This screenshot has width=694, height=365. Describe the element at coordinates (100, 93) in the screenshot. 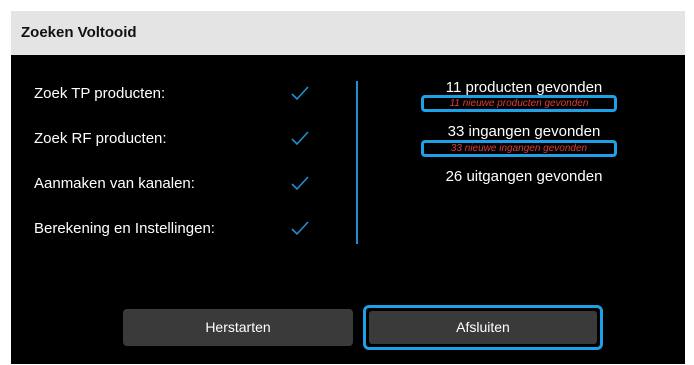

I see `step-label: Zoek TP producten:` at that location.